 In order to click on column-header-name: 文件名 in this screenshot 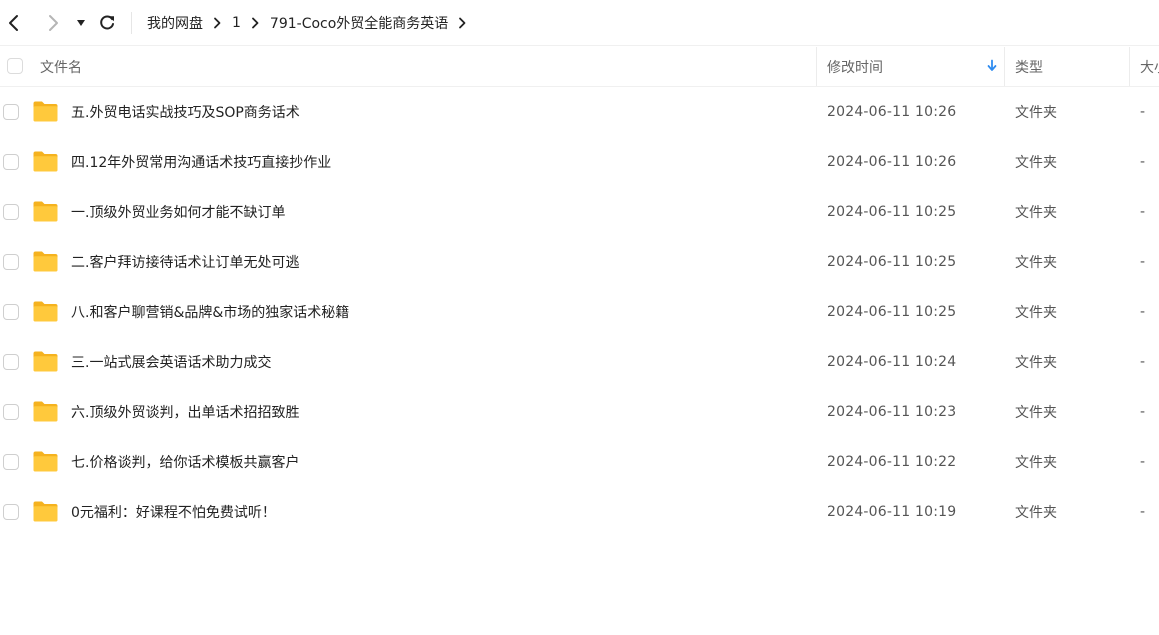, I will do `click(61, 66)`.